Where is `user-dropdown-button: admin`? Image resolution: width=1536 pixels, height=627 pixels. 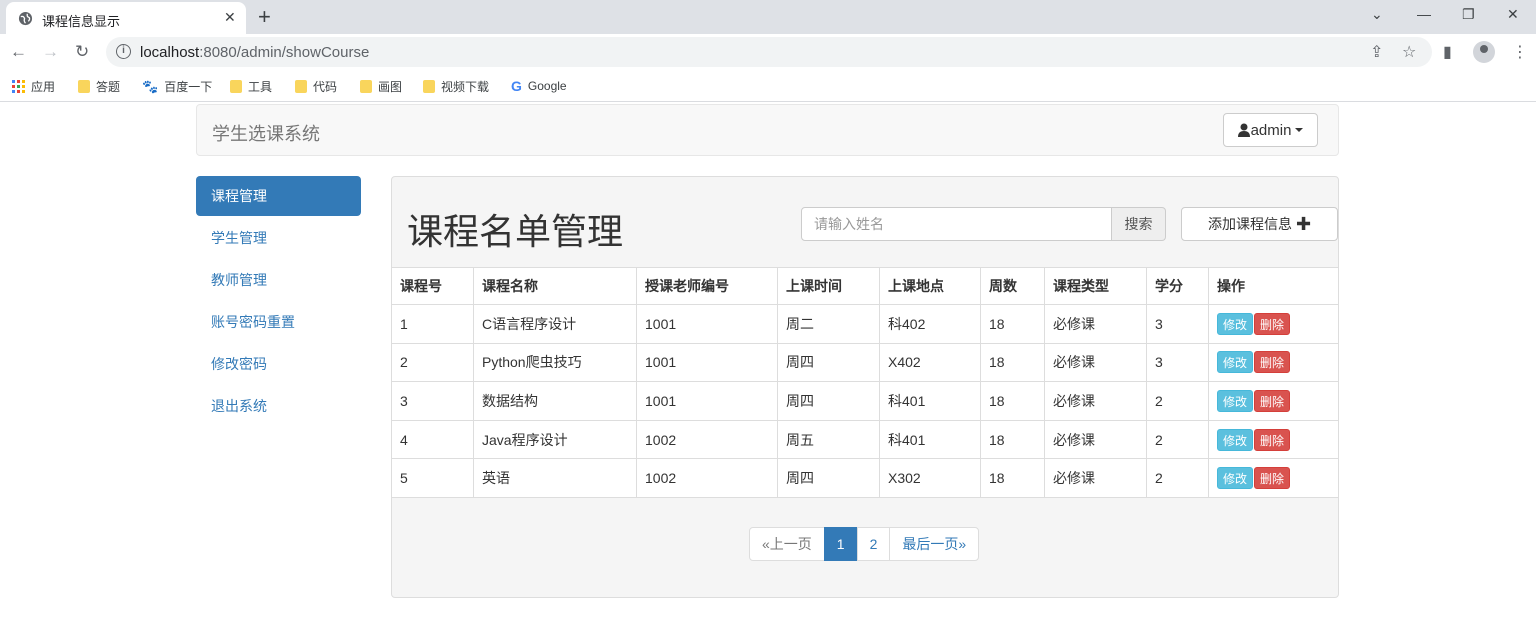
user-dropdown-button: admin is located at coordinates (1270, 130).